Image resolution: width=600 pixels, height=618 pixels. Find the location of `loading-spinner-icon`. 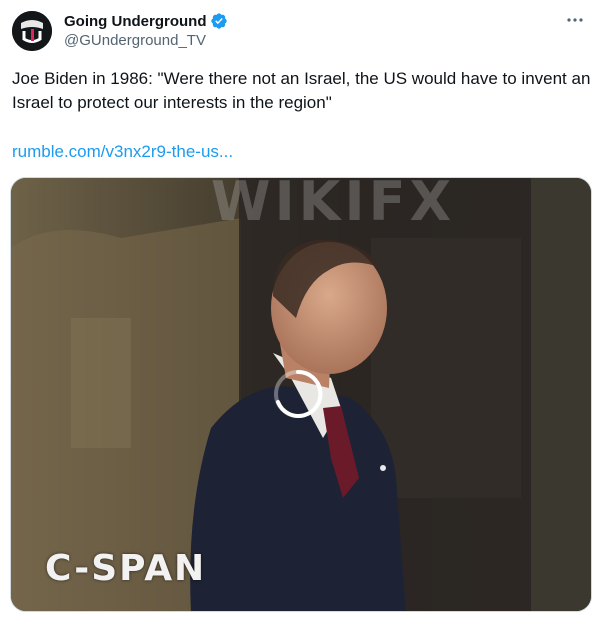

loading-spinner-icon is located at coordinates (298, 394).